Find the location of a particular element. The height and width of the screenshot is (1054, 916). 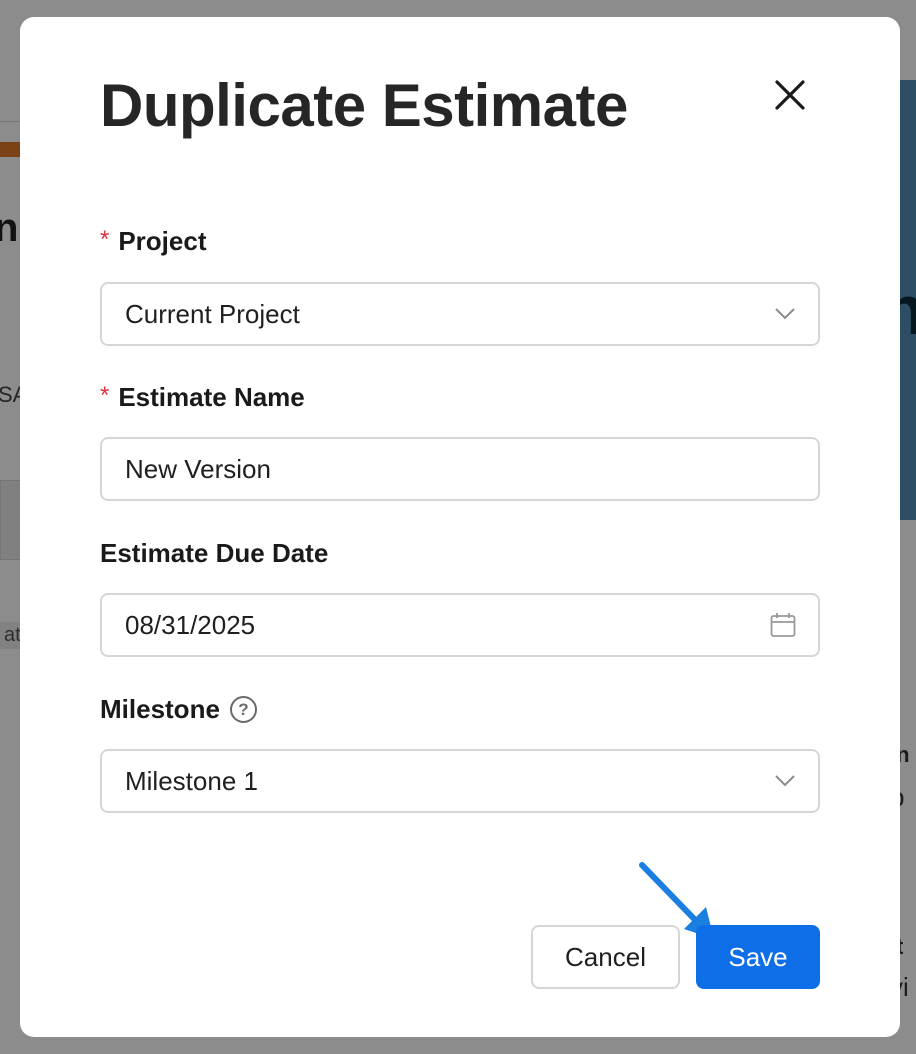

milestone-select-value: Milestone 1 is located at coordinates (191, 780).